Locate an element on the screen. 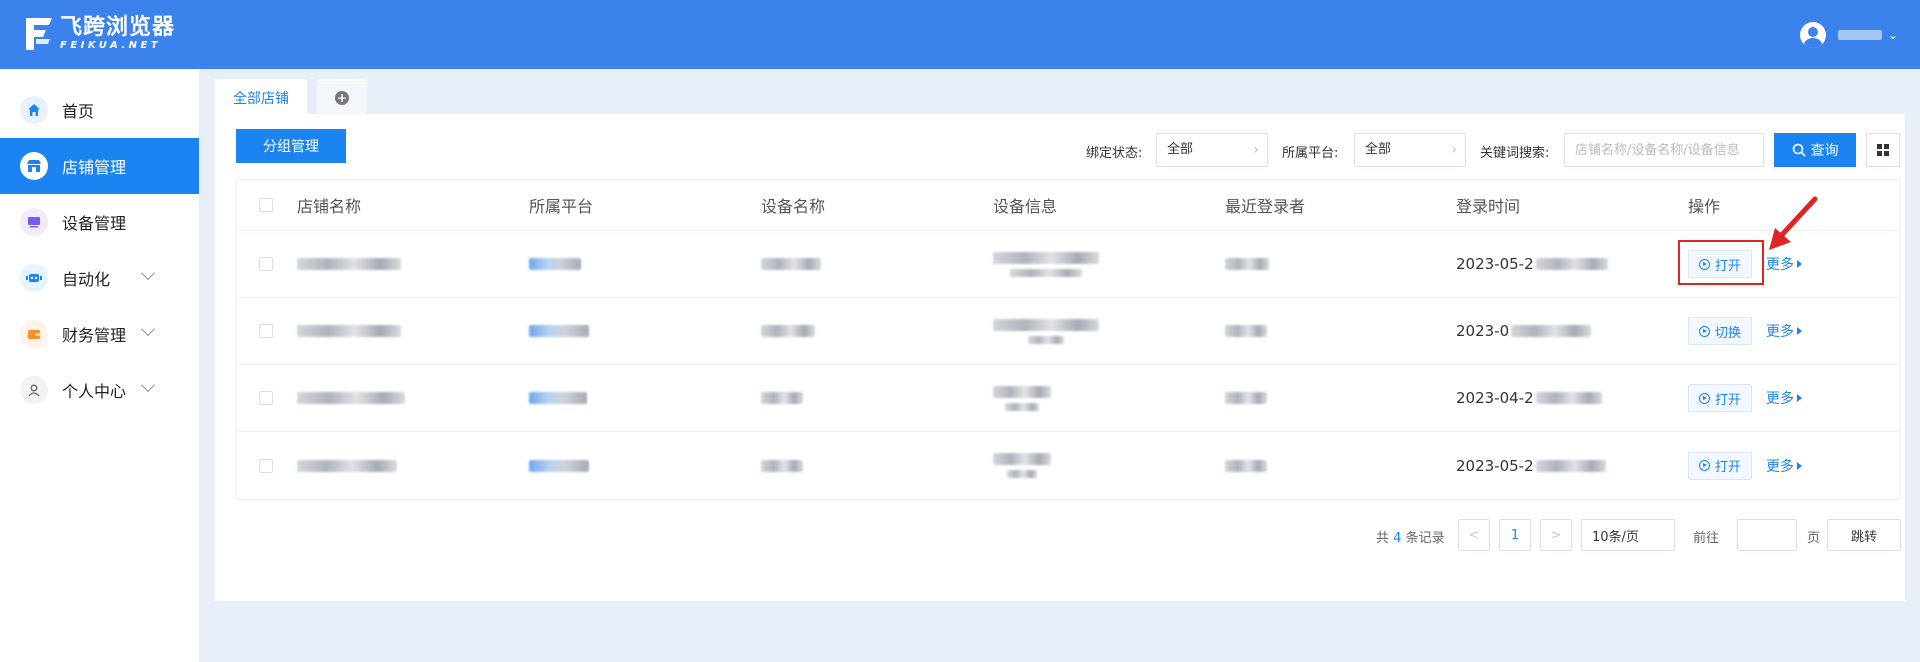  tab-all-stores: 全部店铺 is located at coordinates (261, 96).